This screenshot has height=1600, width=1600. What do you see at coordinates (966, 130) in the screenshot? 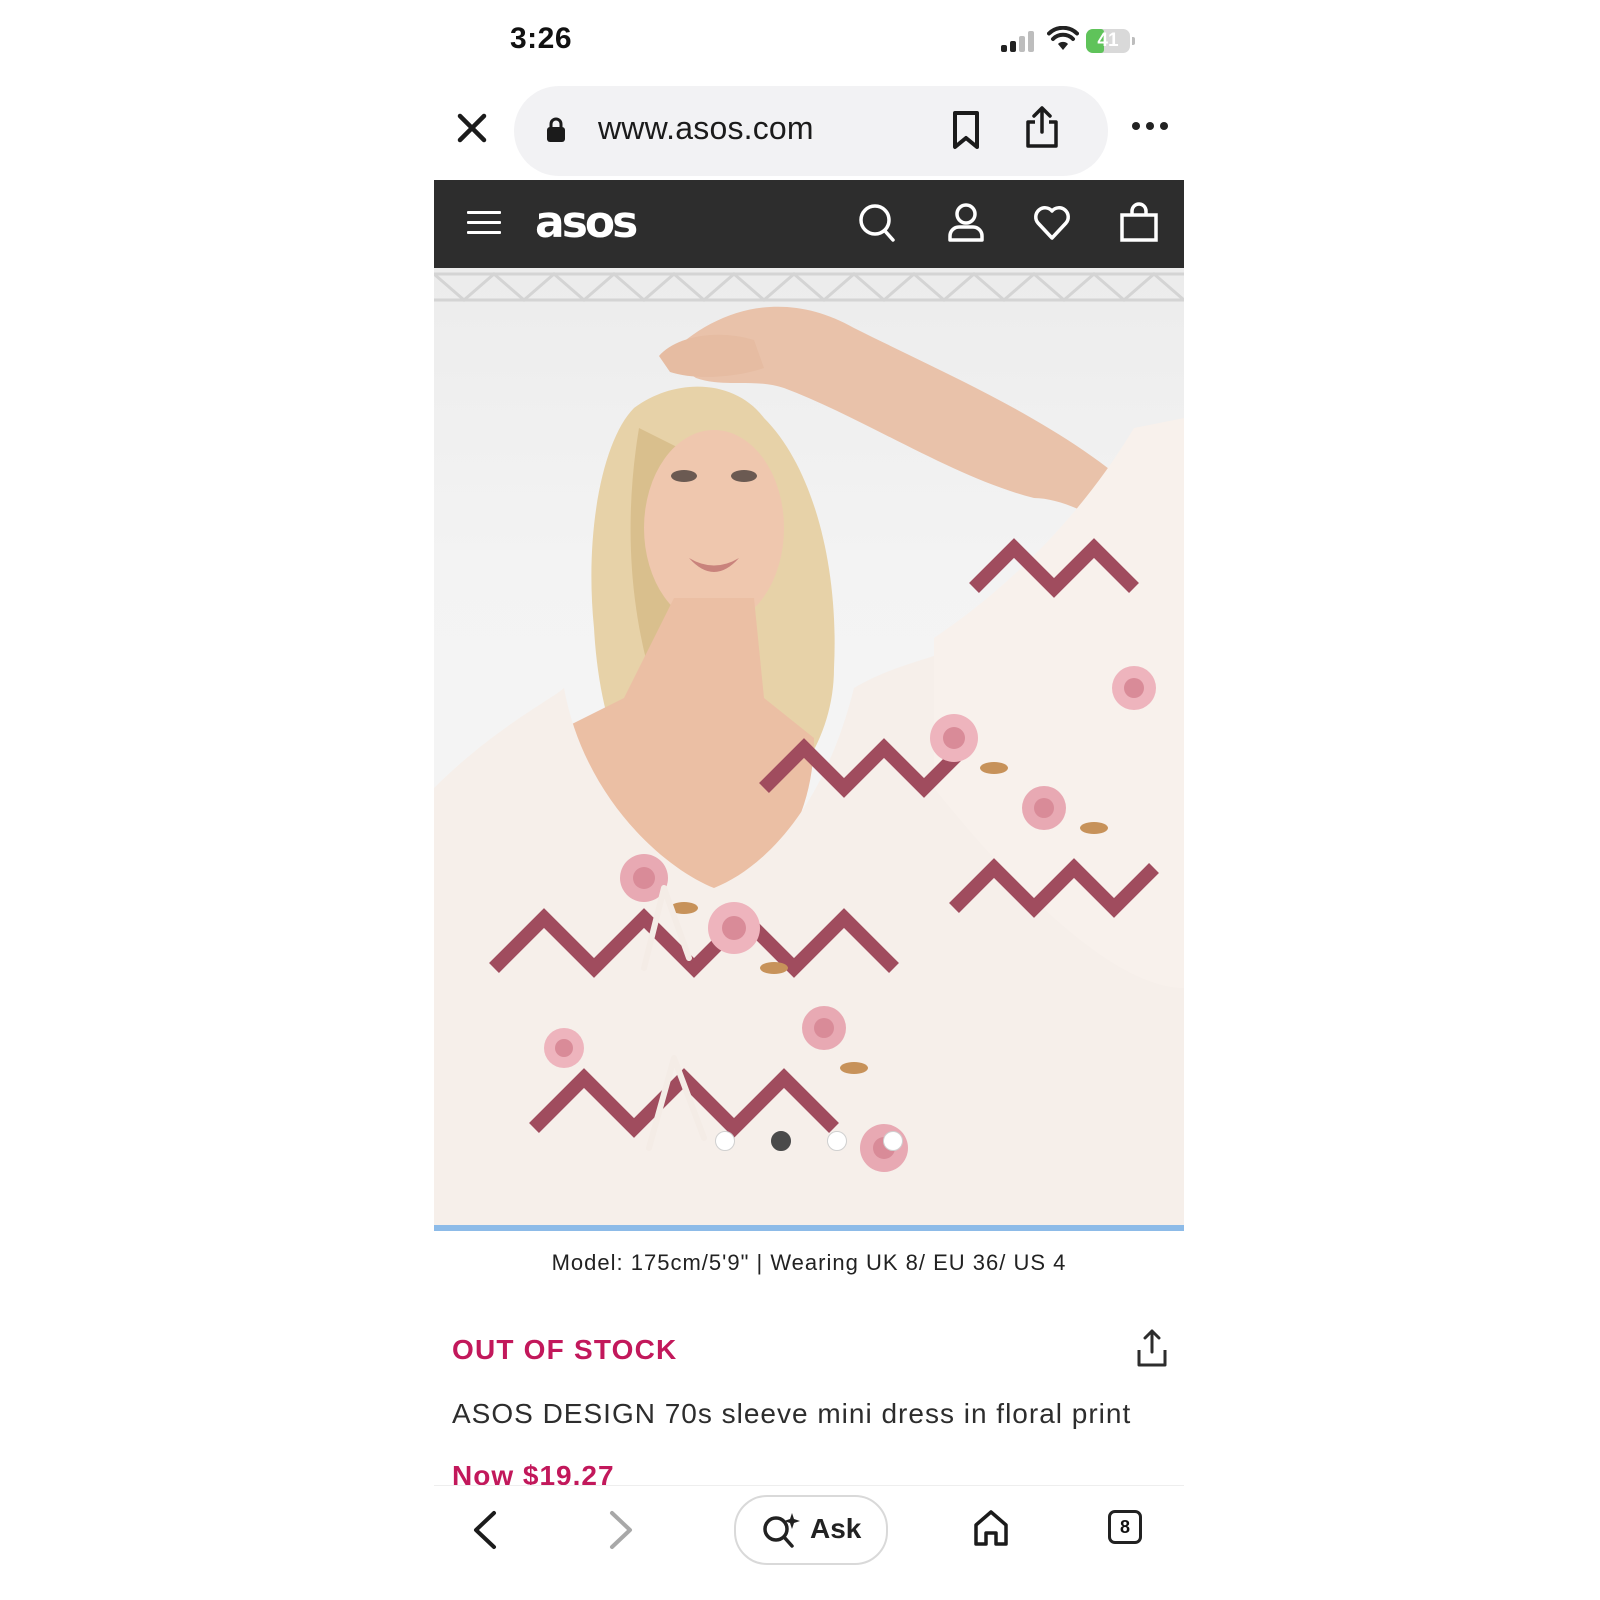
I see `bookmark-icon` at bounding box center [966, 130].